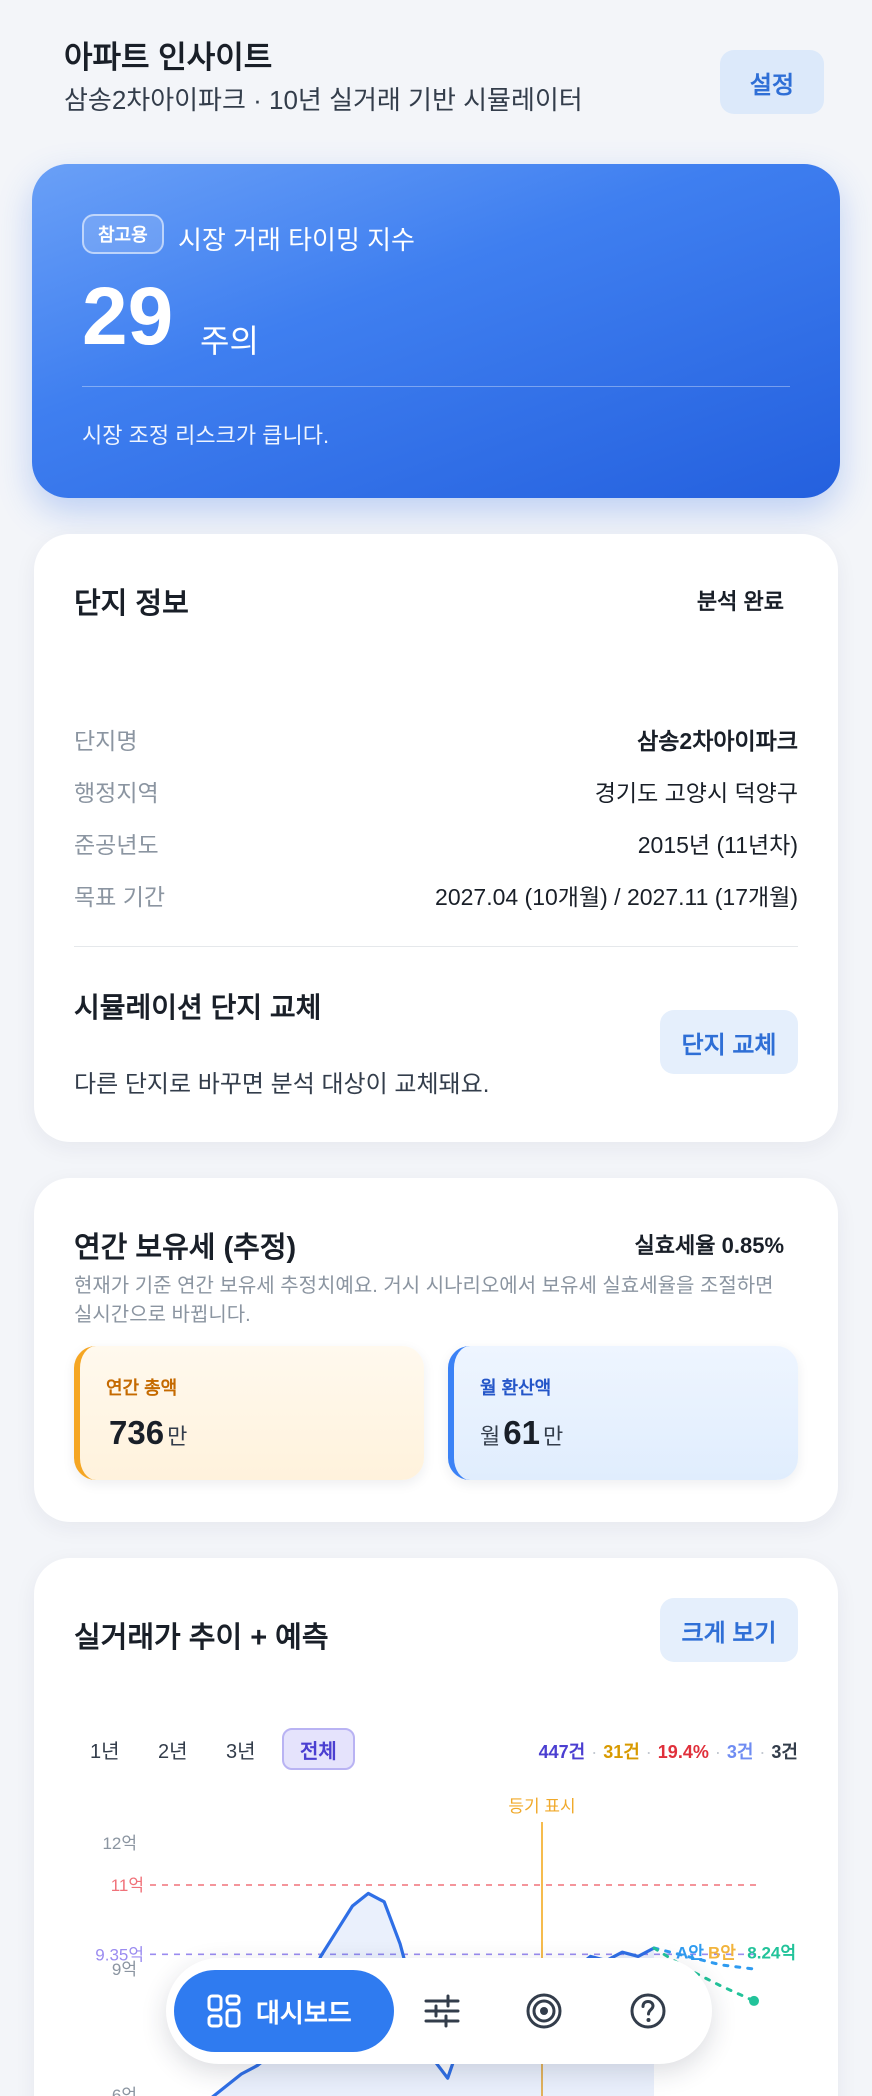  I want to click on annual-total-amount: 736, so click(137, 1432).